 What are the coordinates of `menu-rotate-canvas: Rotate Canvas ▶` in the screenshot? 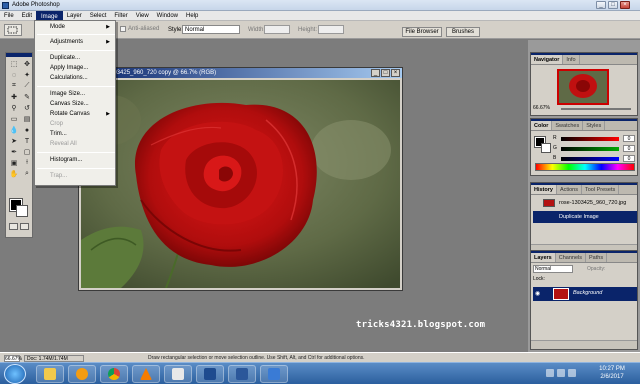 It's located at (75, 114).